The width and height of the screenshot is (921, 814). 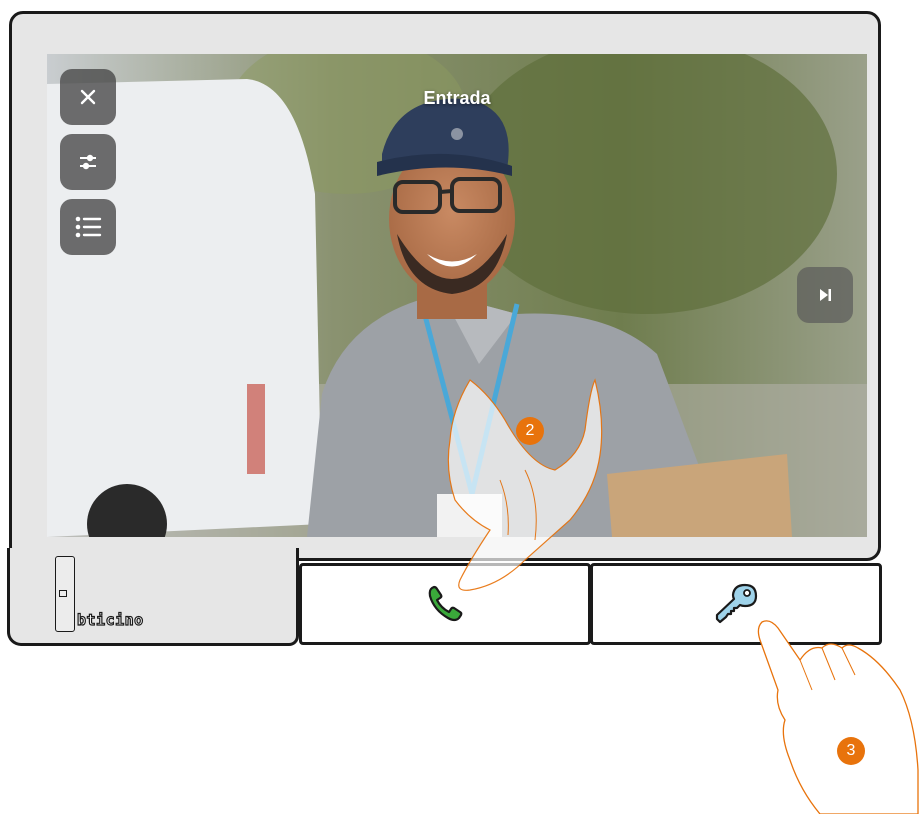 I want to click on answer-call-button, so click(x=445, y=604).